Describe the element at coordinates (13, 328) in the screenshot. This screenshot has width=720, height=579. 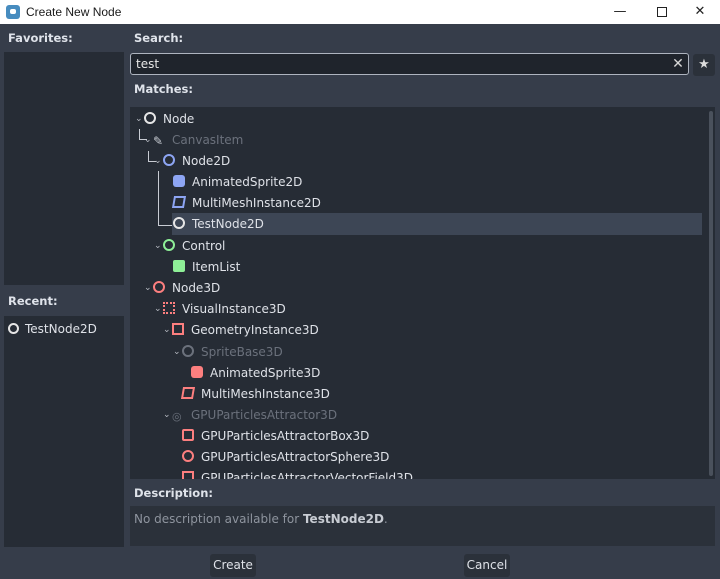
I see `node2d-ring-icon` at that location.